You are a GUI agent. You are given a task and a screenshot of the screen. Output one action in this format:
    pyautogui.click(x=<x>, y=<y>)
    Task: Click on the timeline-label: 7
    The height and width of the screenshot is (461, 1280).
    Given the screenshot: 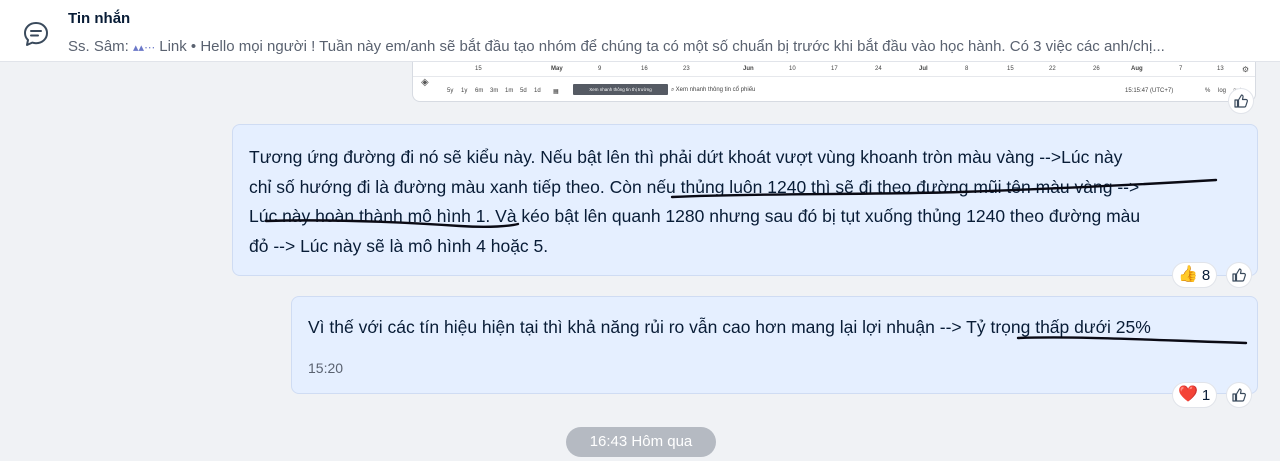 What is the action you would take?
    pyautogui.click(x=1181, y=69)
    